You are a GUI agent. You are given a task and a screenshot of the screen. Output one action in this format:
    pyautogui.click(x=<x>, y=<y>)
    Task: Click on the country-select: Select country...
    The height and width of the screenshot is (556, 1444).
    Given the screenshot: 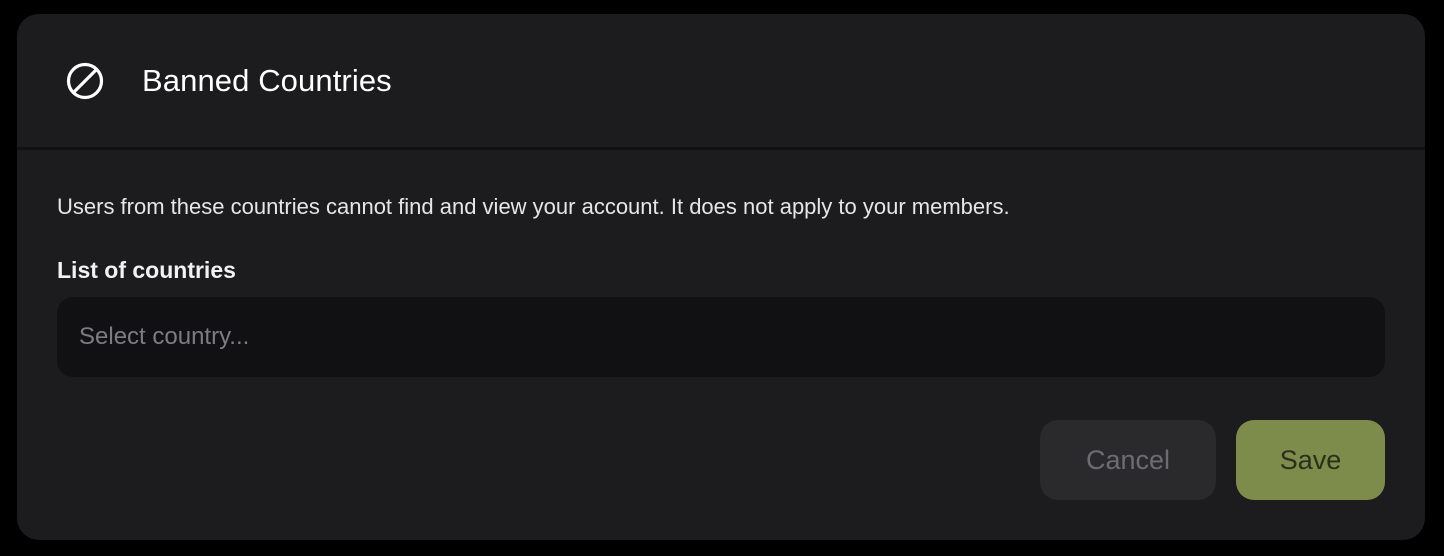 What is the action you would take?
    pyautogui.click(x=721, y=337)
    